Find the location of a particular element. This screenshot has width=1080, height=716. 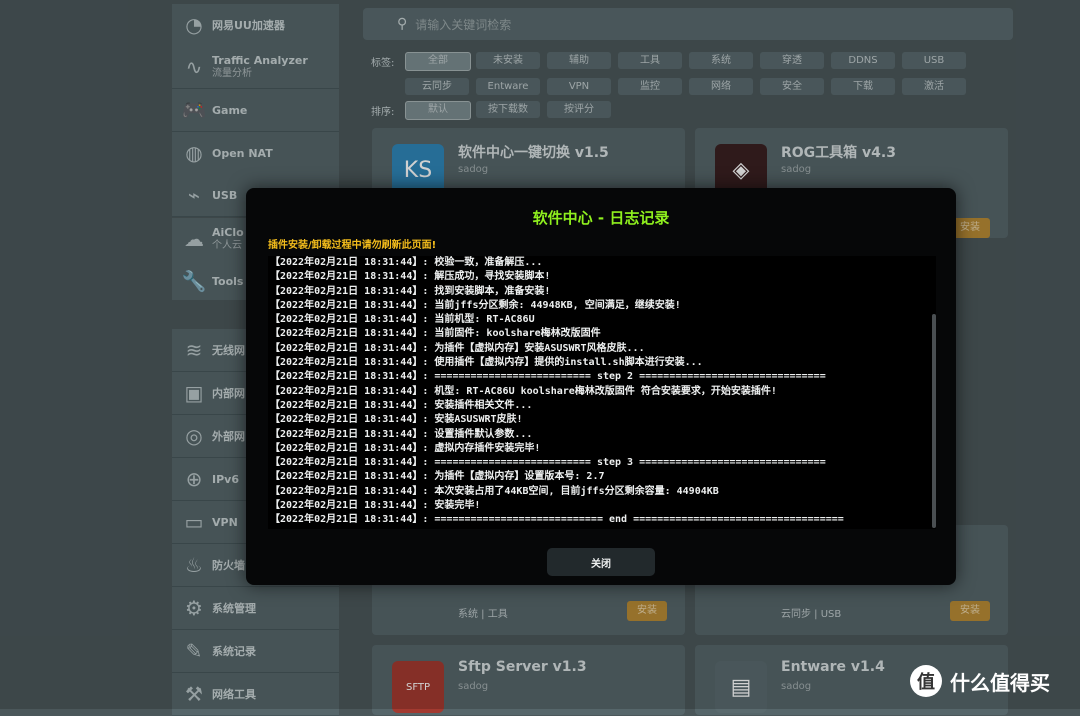

dialog-title: 软件中心 - 日志记录 is located at coordinates (601, 218).